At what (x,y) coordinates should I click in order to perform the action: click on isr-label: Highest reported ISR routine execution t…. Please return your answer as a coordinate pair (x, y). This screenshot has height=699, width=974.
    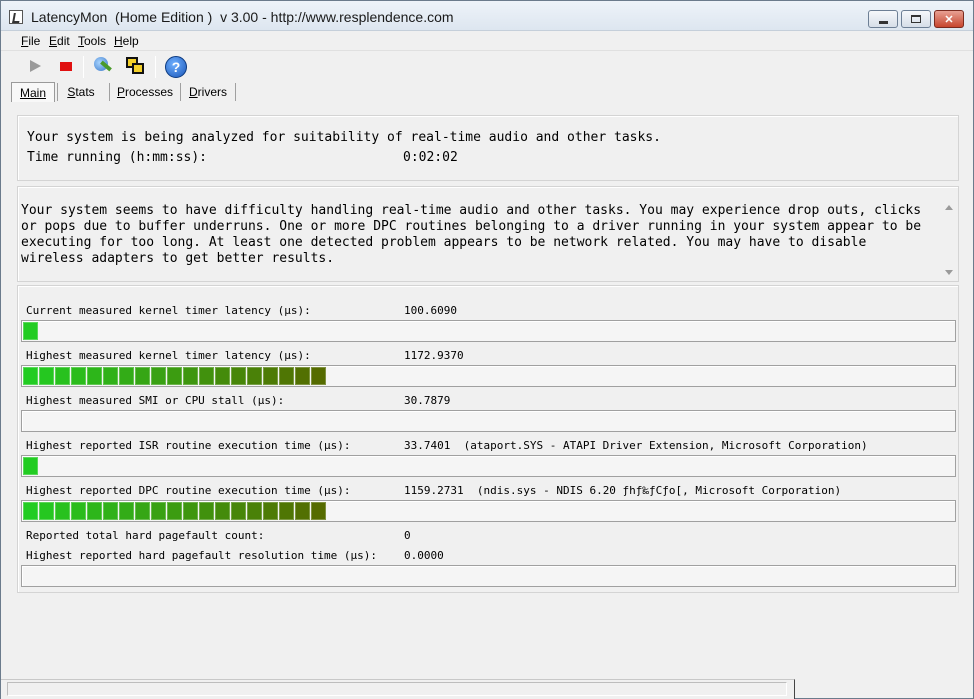
    Looking at the image, I should click on (188, 445).